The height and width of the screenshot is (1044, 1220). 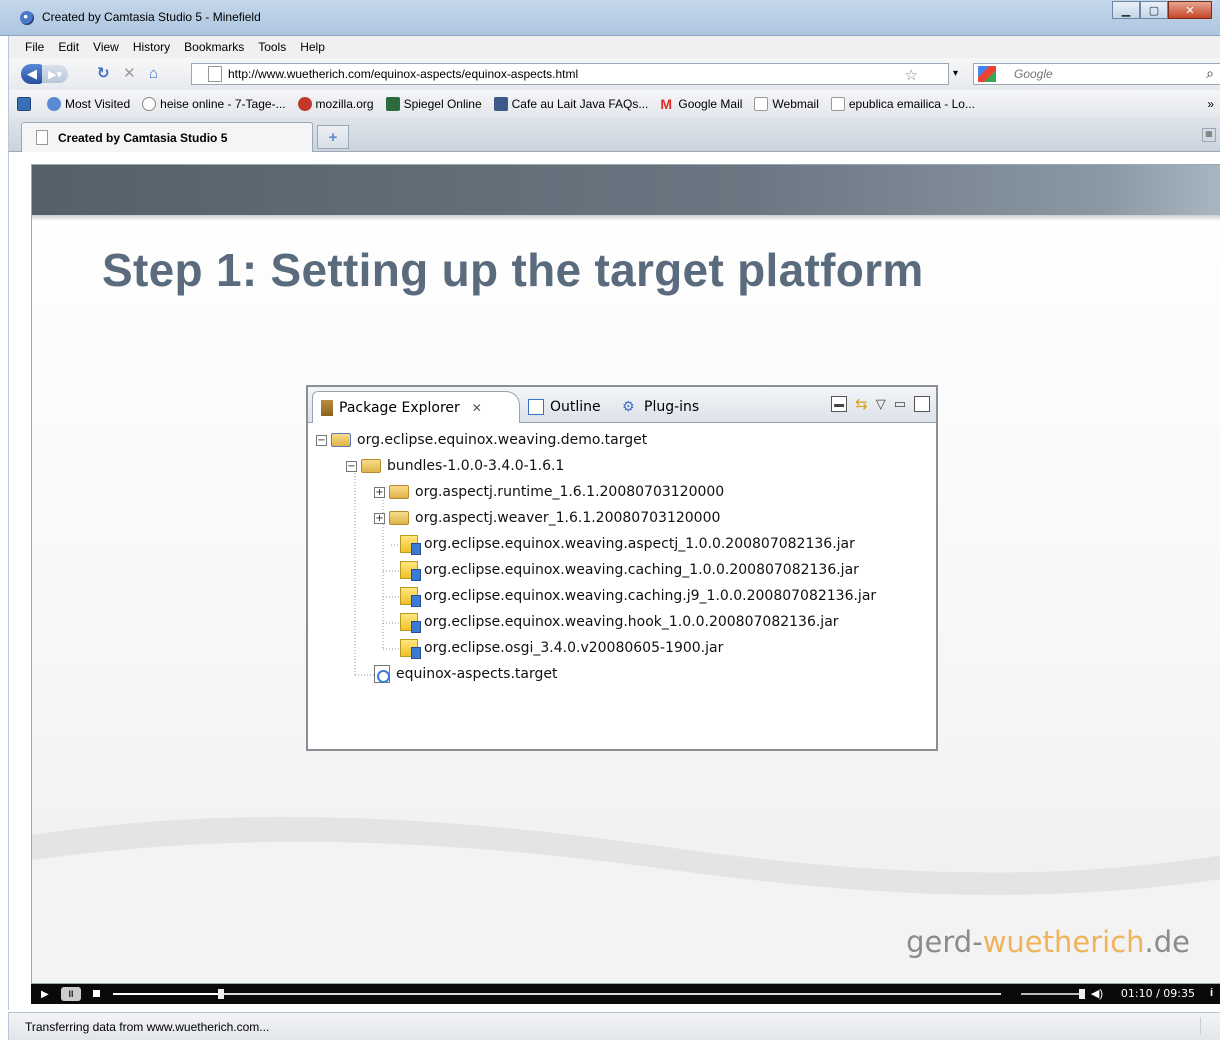 I want to click on menu-tools: Tools, so click(x=272, y=47).